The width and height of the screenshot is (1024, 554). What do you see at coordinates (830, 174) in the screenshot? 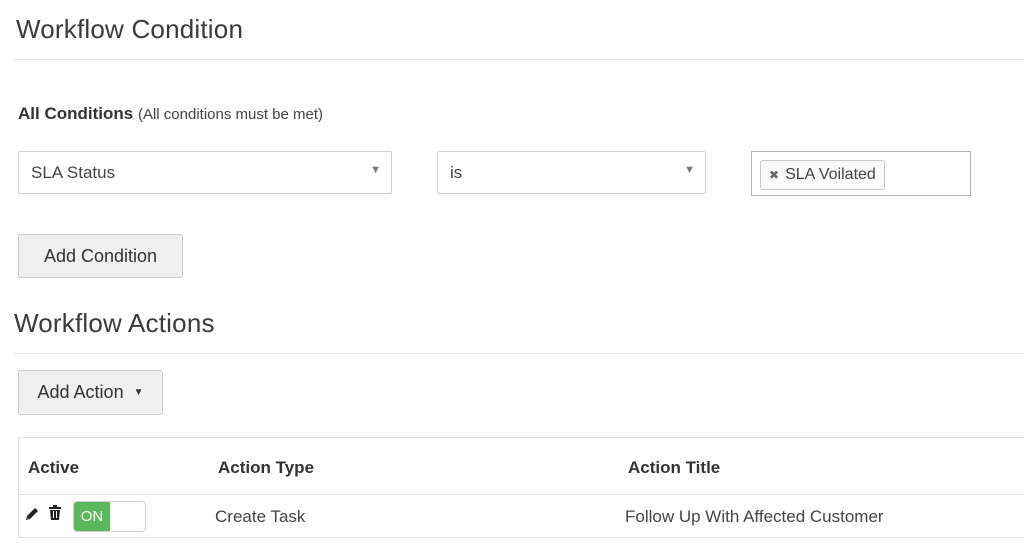
I see `value-tag-label: SLA Voilated` at bounding box center [830, 174].